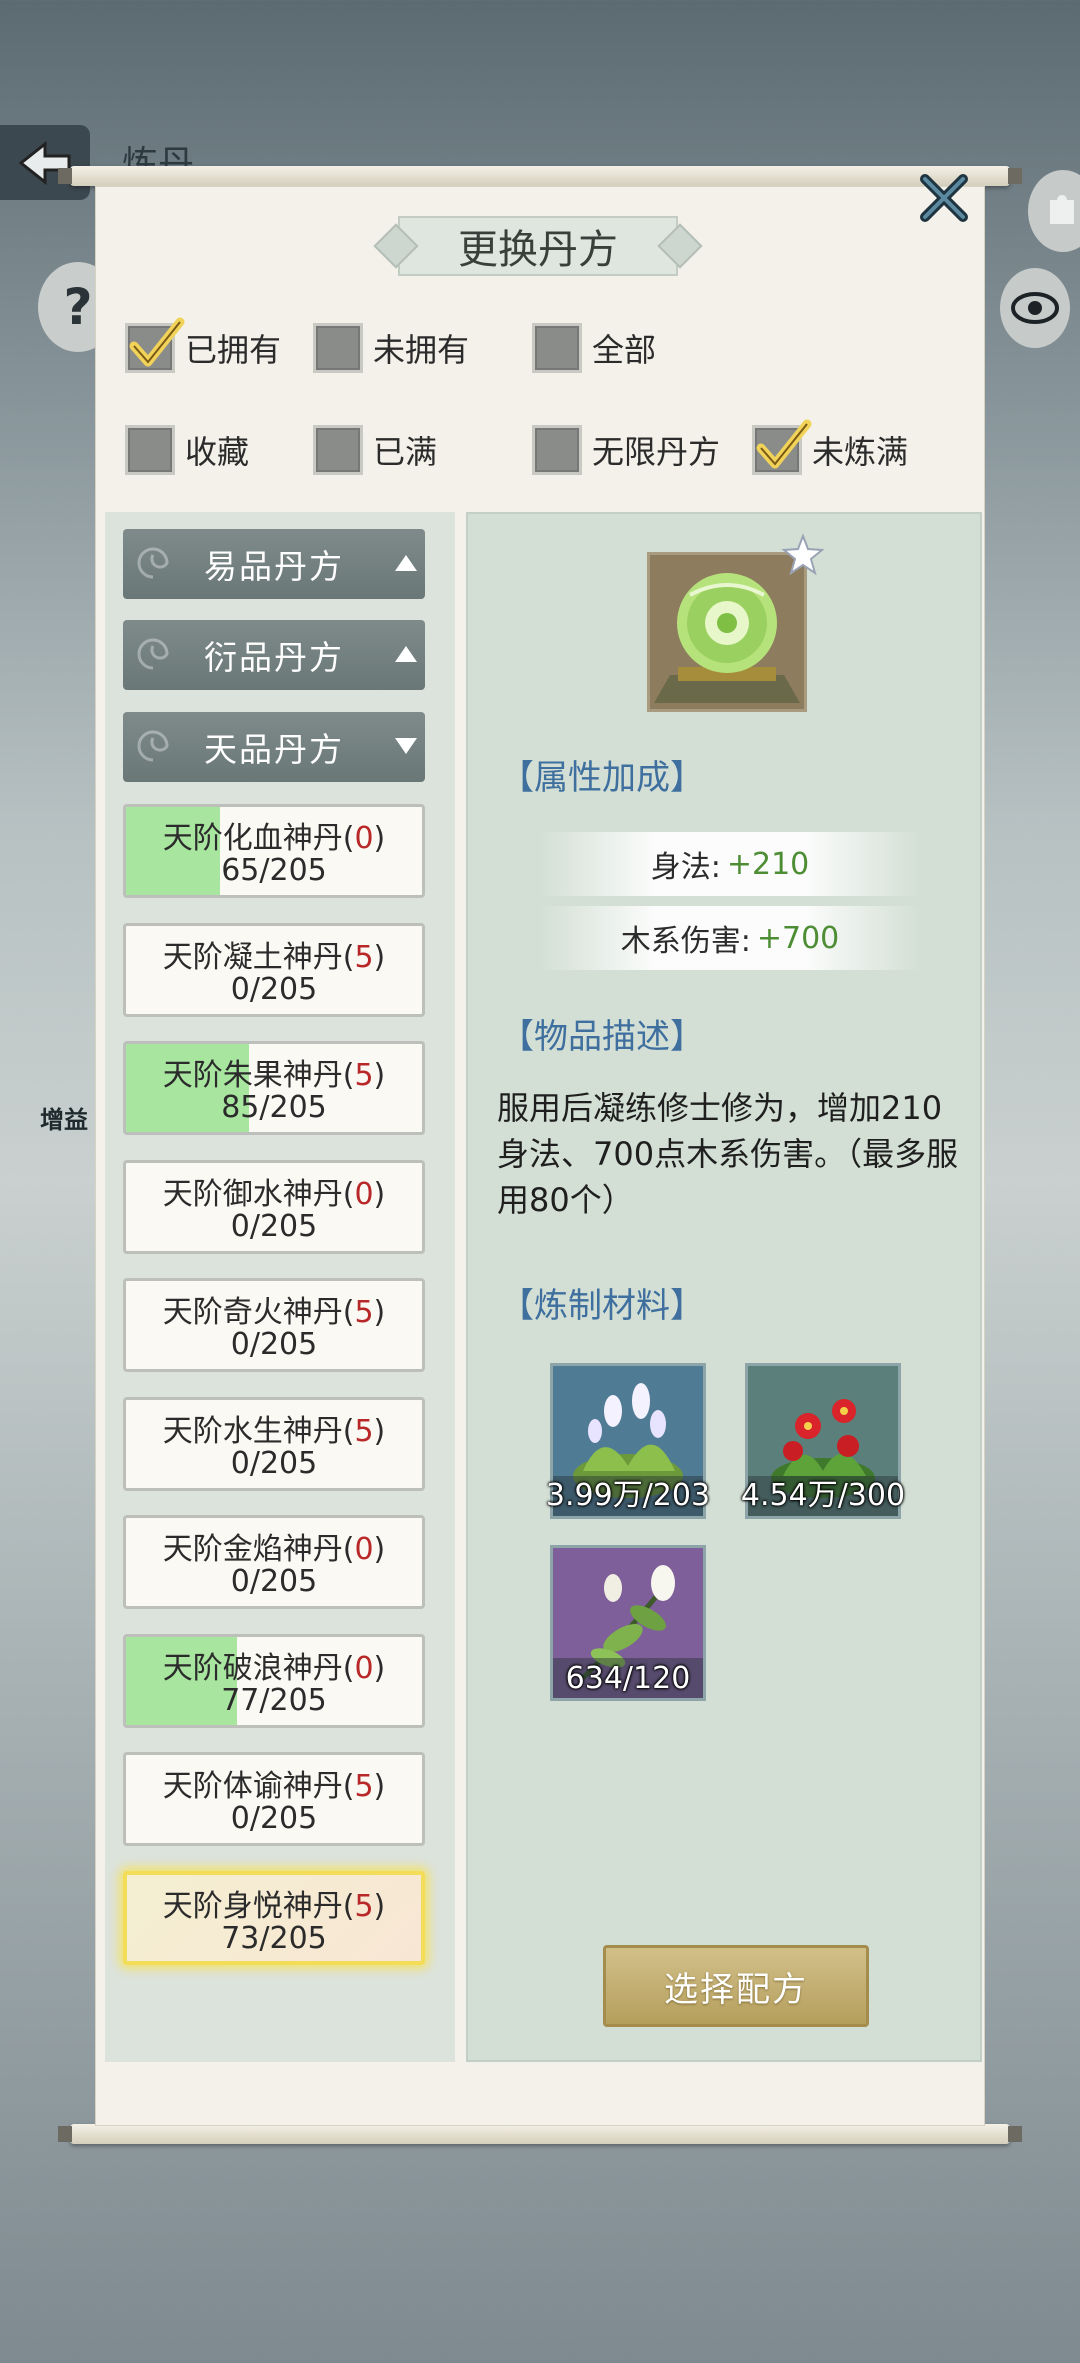 This screenshot has width=1080, height=2363. I want to click on recipe-name-line: 天阶凝土神丹(5), so click(274, 957).